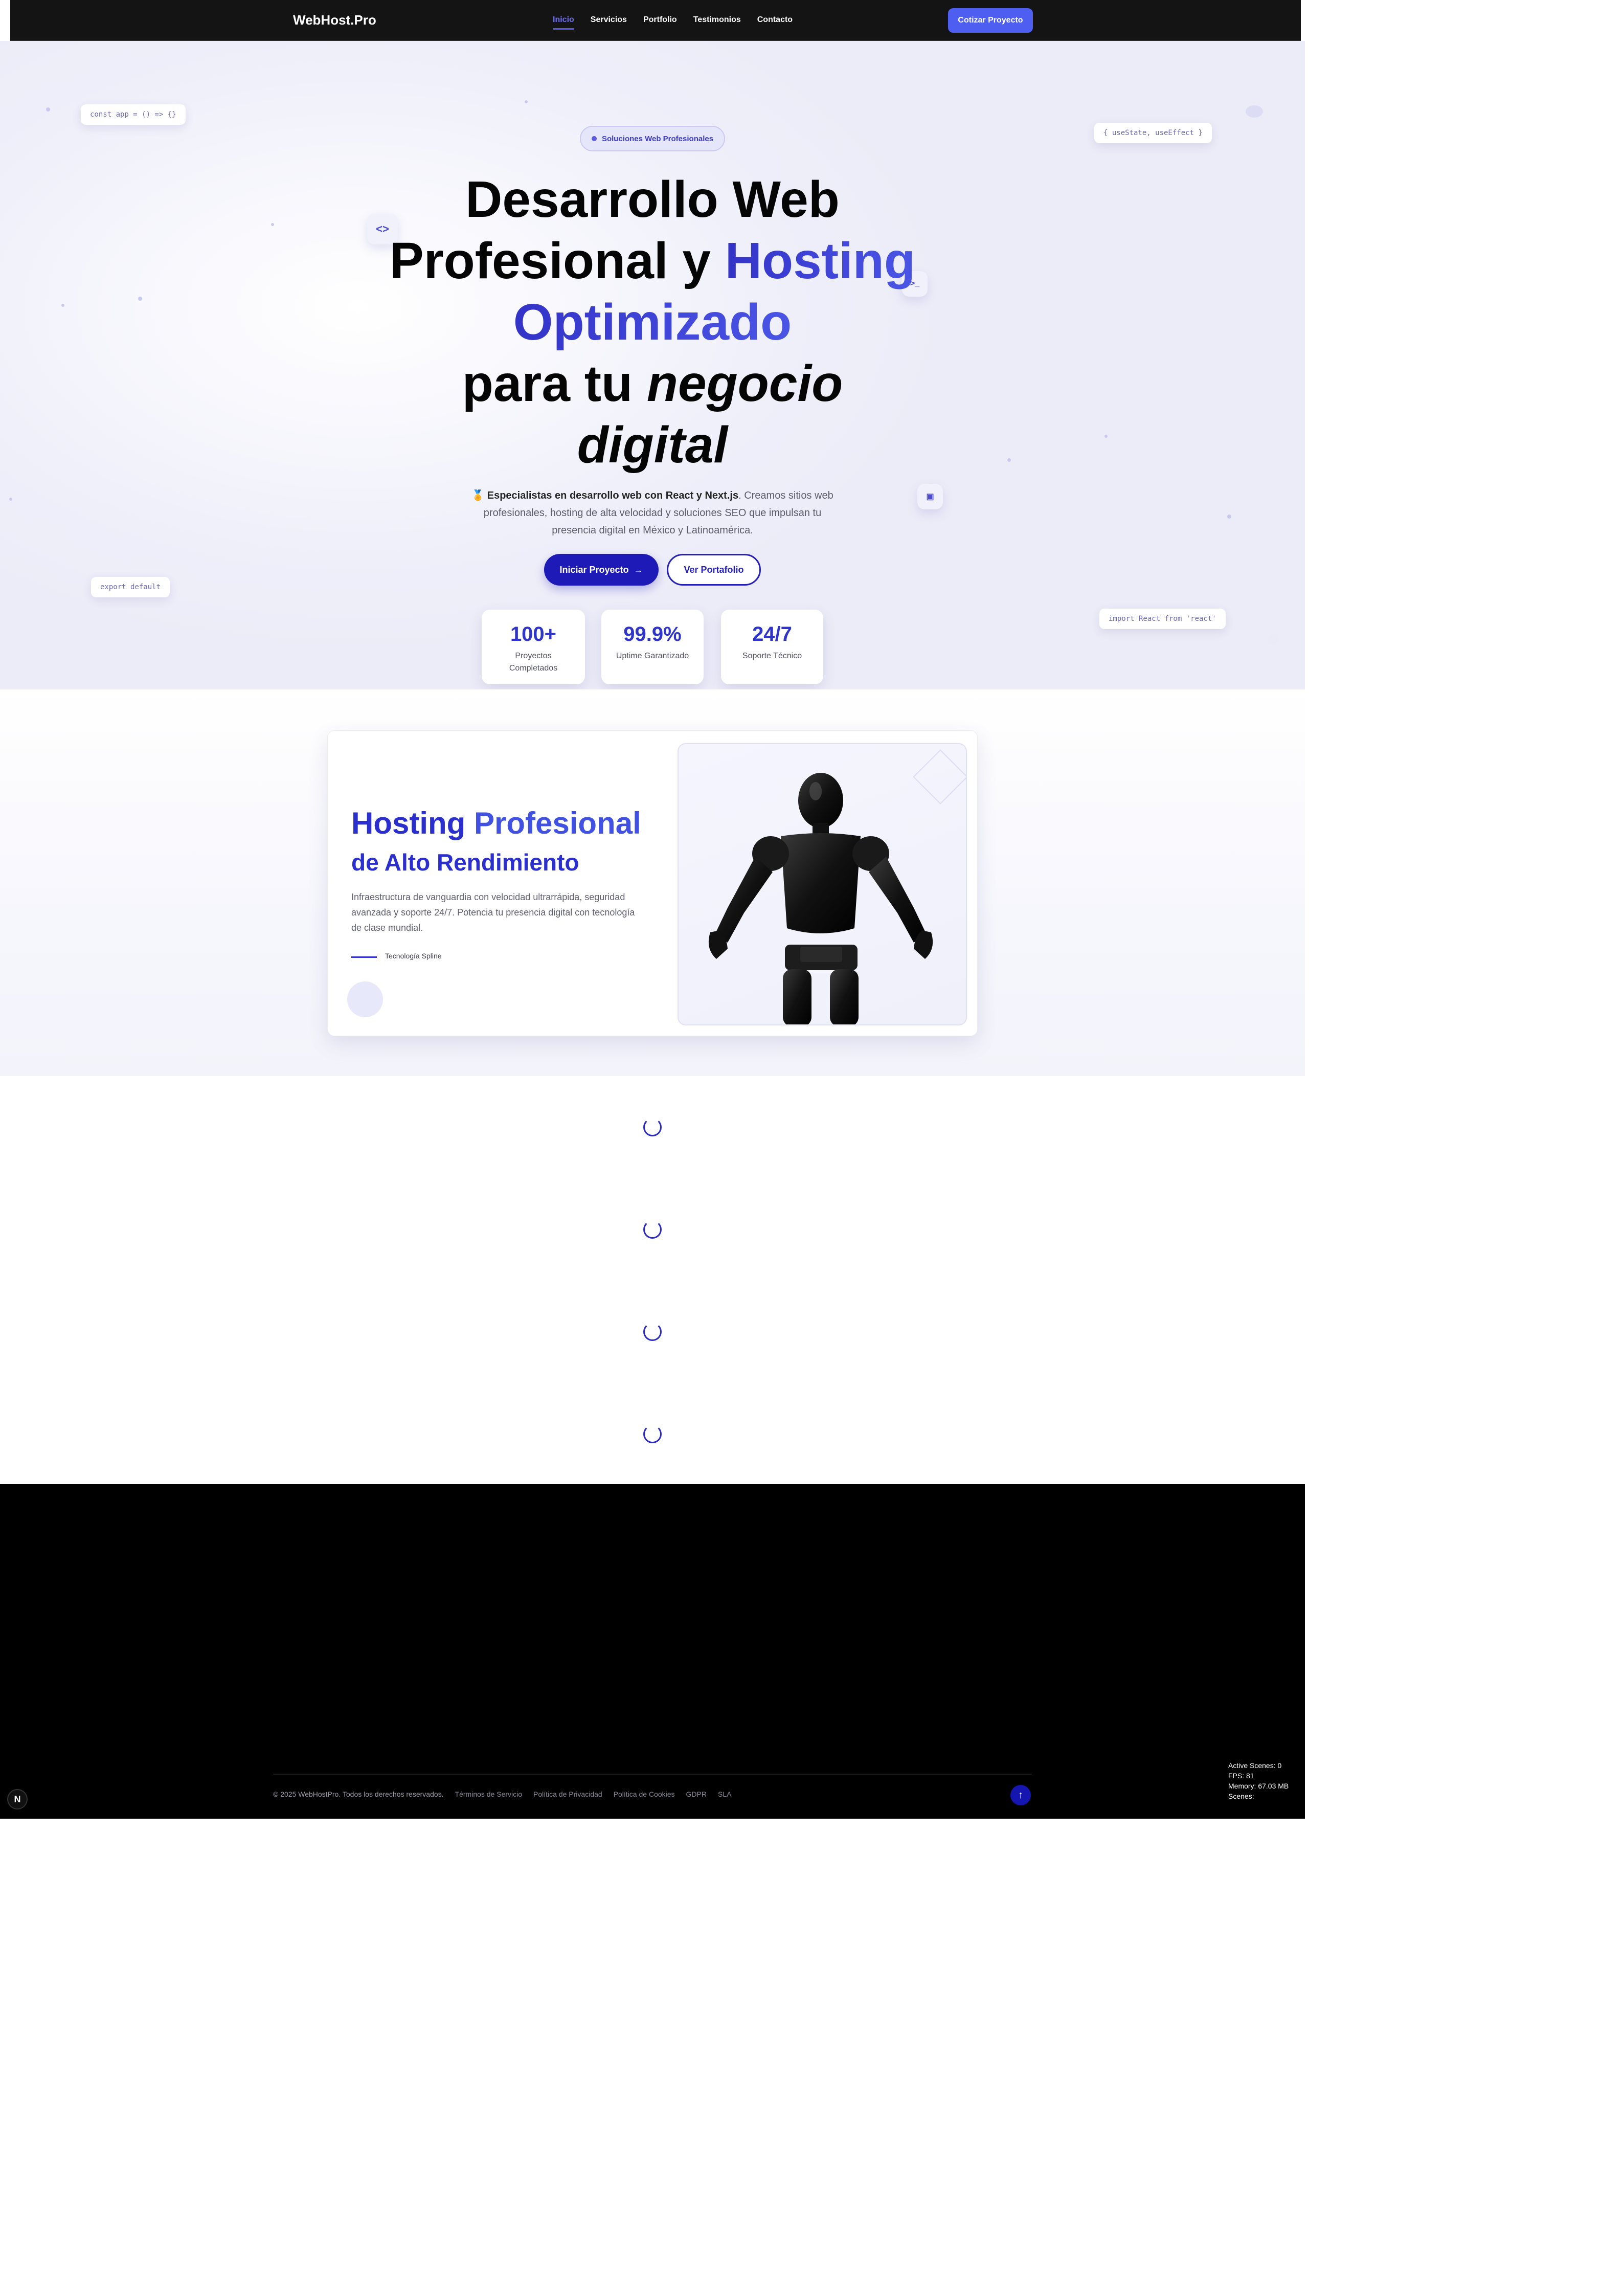 The width and height of the screenshot is (1624, 2280). I want to click on arrow-right-icon: →, so click(638, 569).